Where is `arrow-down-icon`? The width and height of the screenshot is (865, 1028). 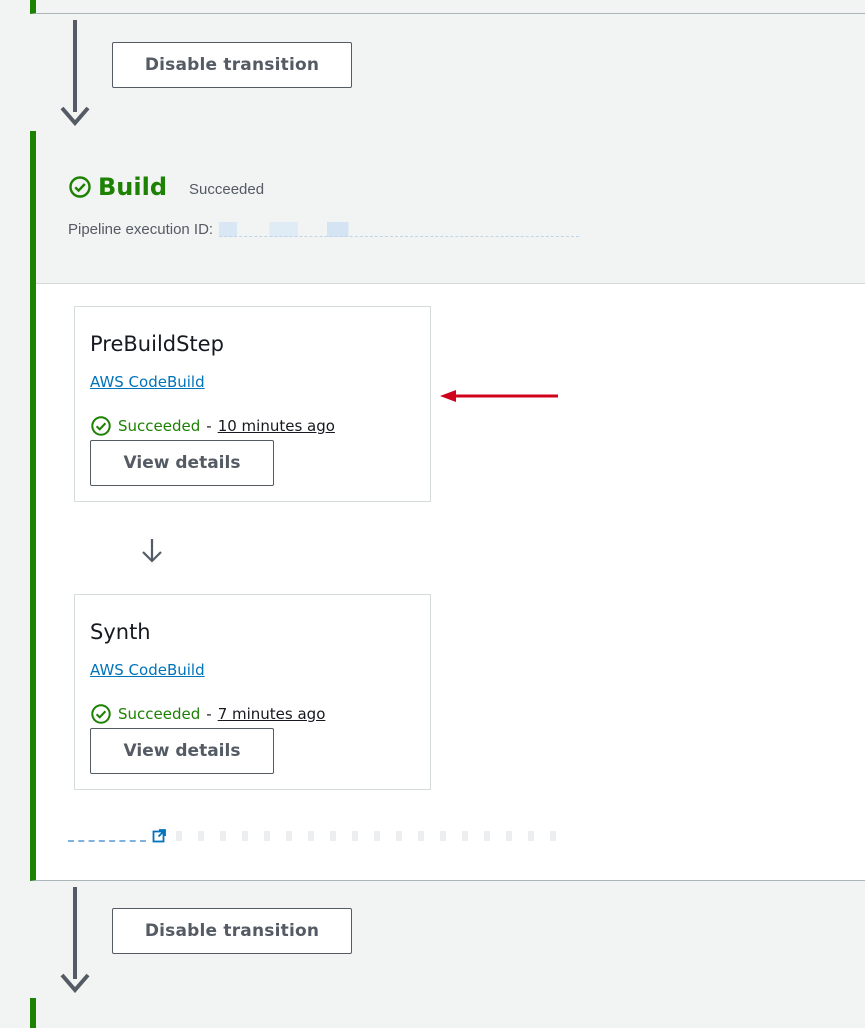 arrow-down-icon is located at coordinates (152, 551).